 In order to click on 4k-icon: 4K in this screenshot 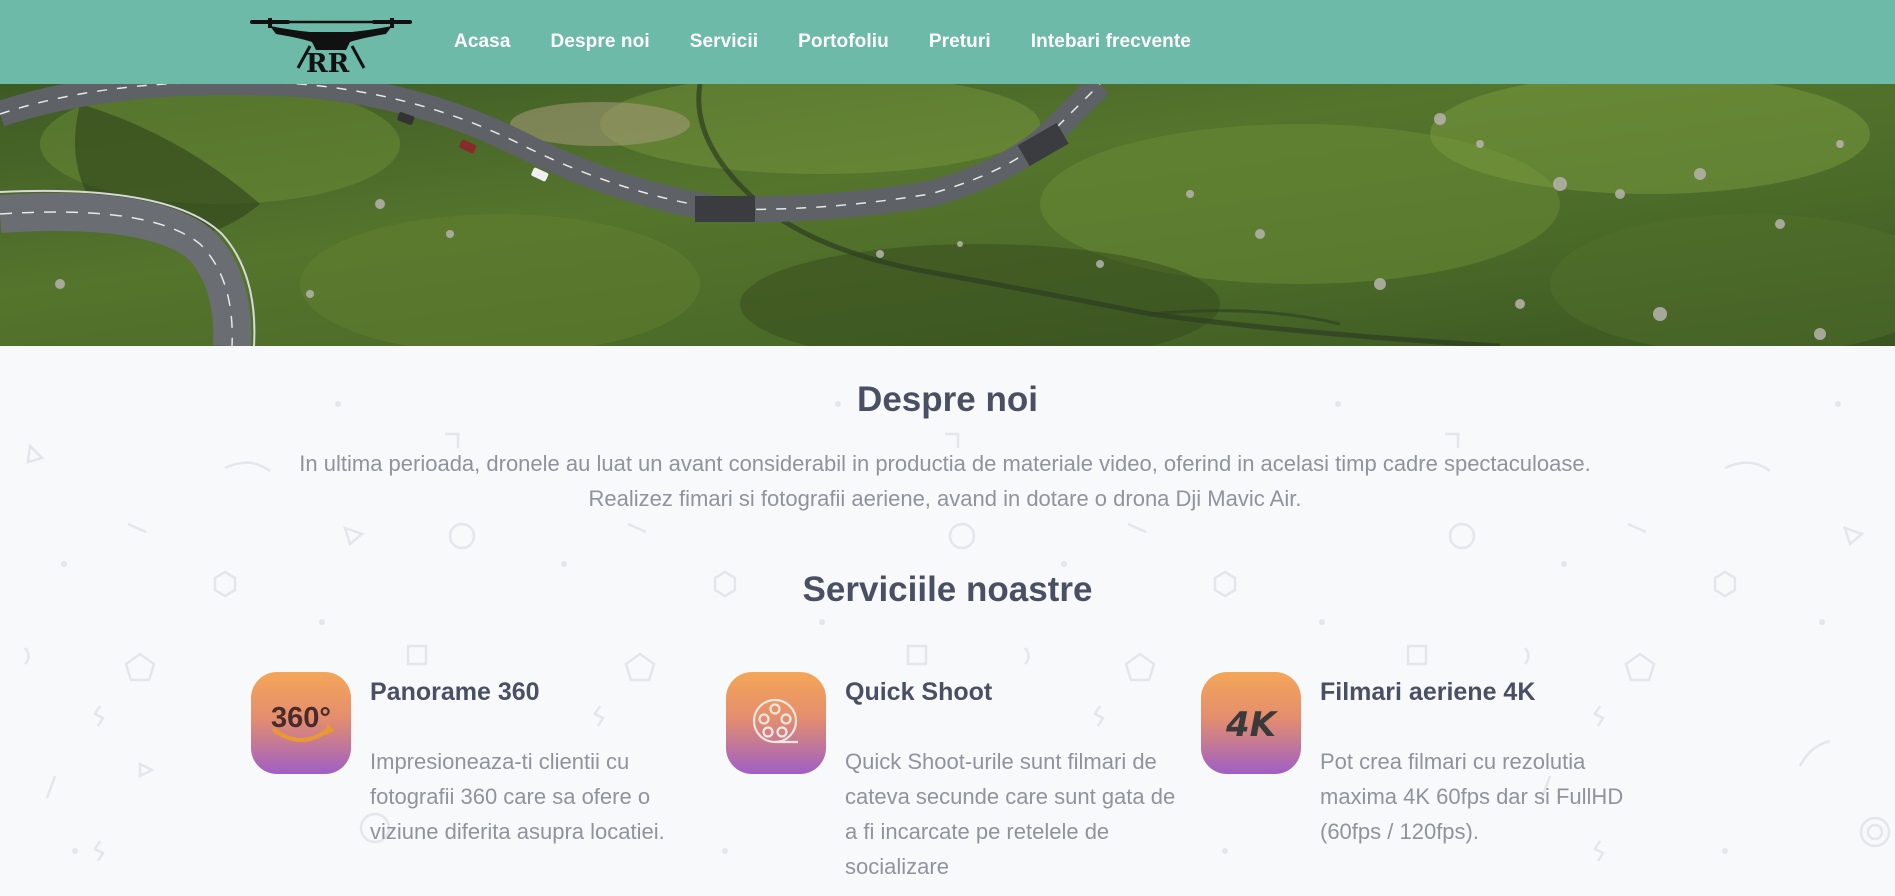, I will do `click(1251, 723)`.